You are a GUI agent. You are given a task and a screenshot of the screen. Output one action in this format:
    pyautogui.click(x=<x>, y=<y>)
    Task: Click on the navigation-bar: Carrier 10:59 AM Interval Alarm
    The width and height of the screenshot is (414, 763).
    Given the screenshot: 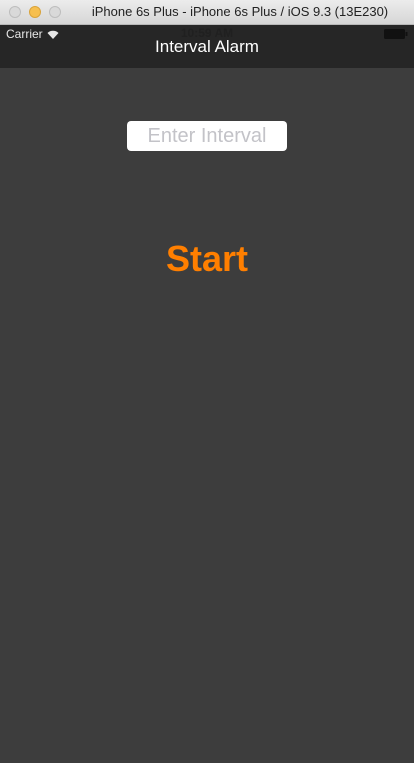 What is the action you would take?
    pyautogui.click(x=207, y=46)
    